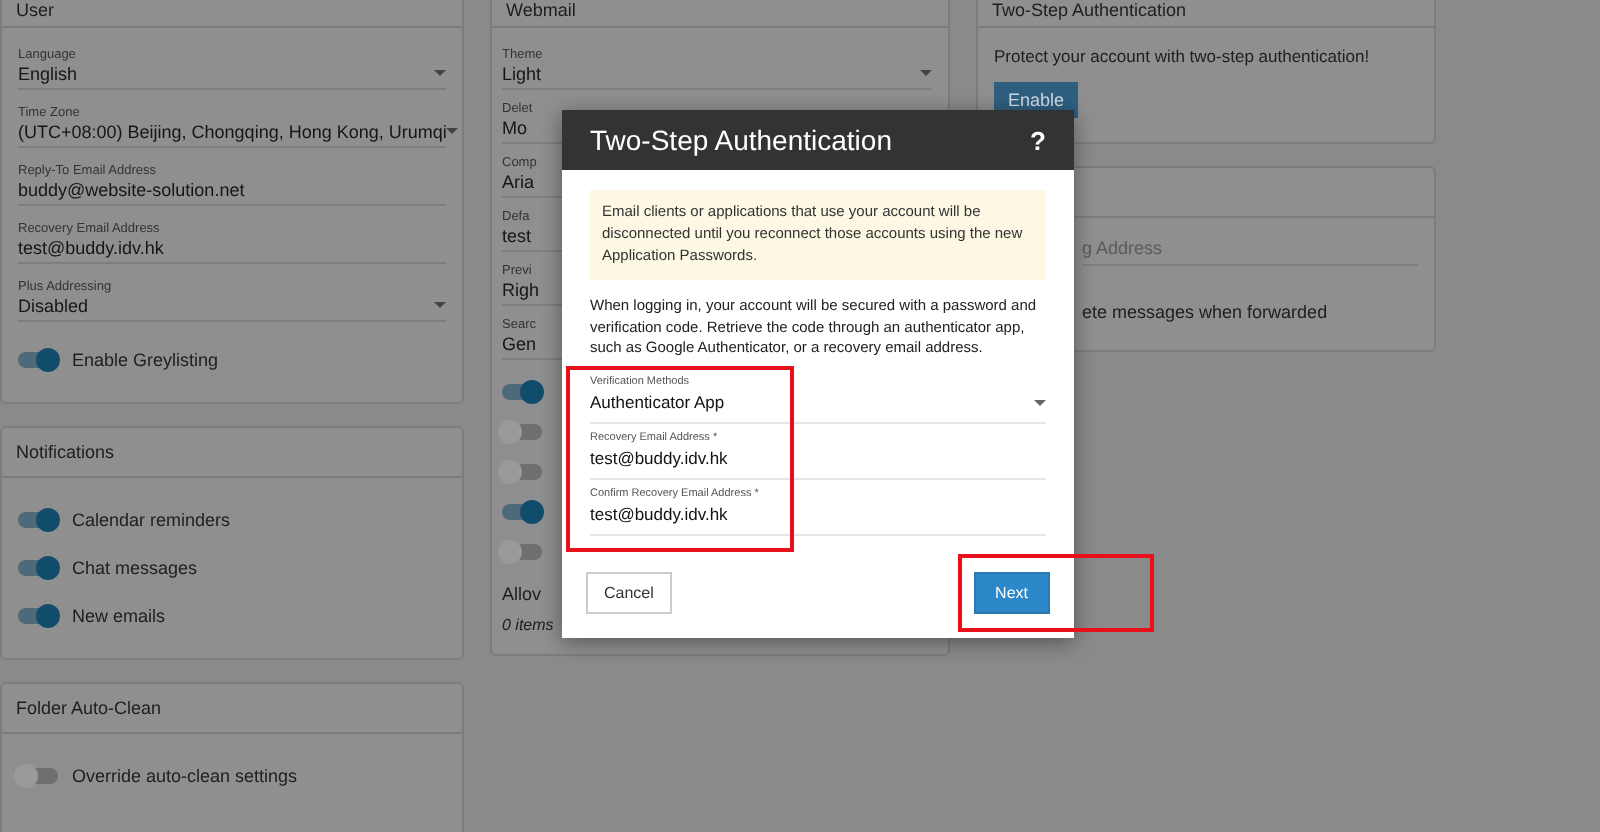  What do you see at coordinates (519, 343) in the screenshot?
I see `field-value: Gen` at bounding box center [519, 343].